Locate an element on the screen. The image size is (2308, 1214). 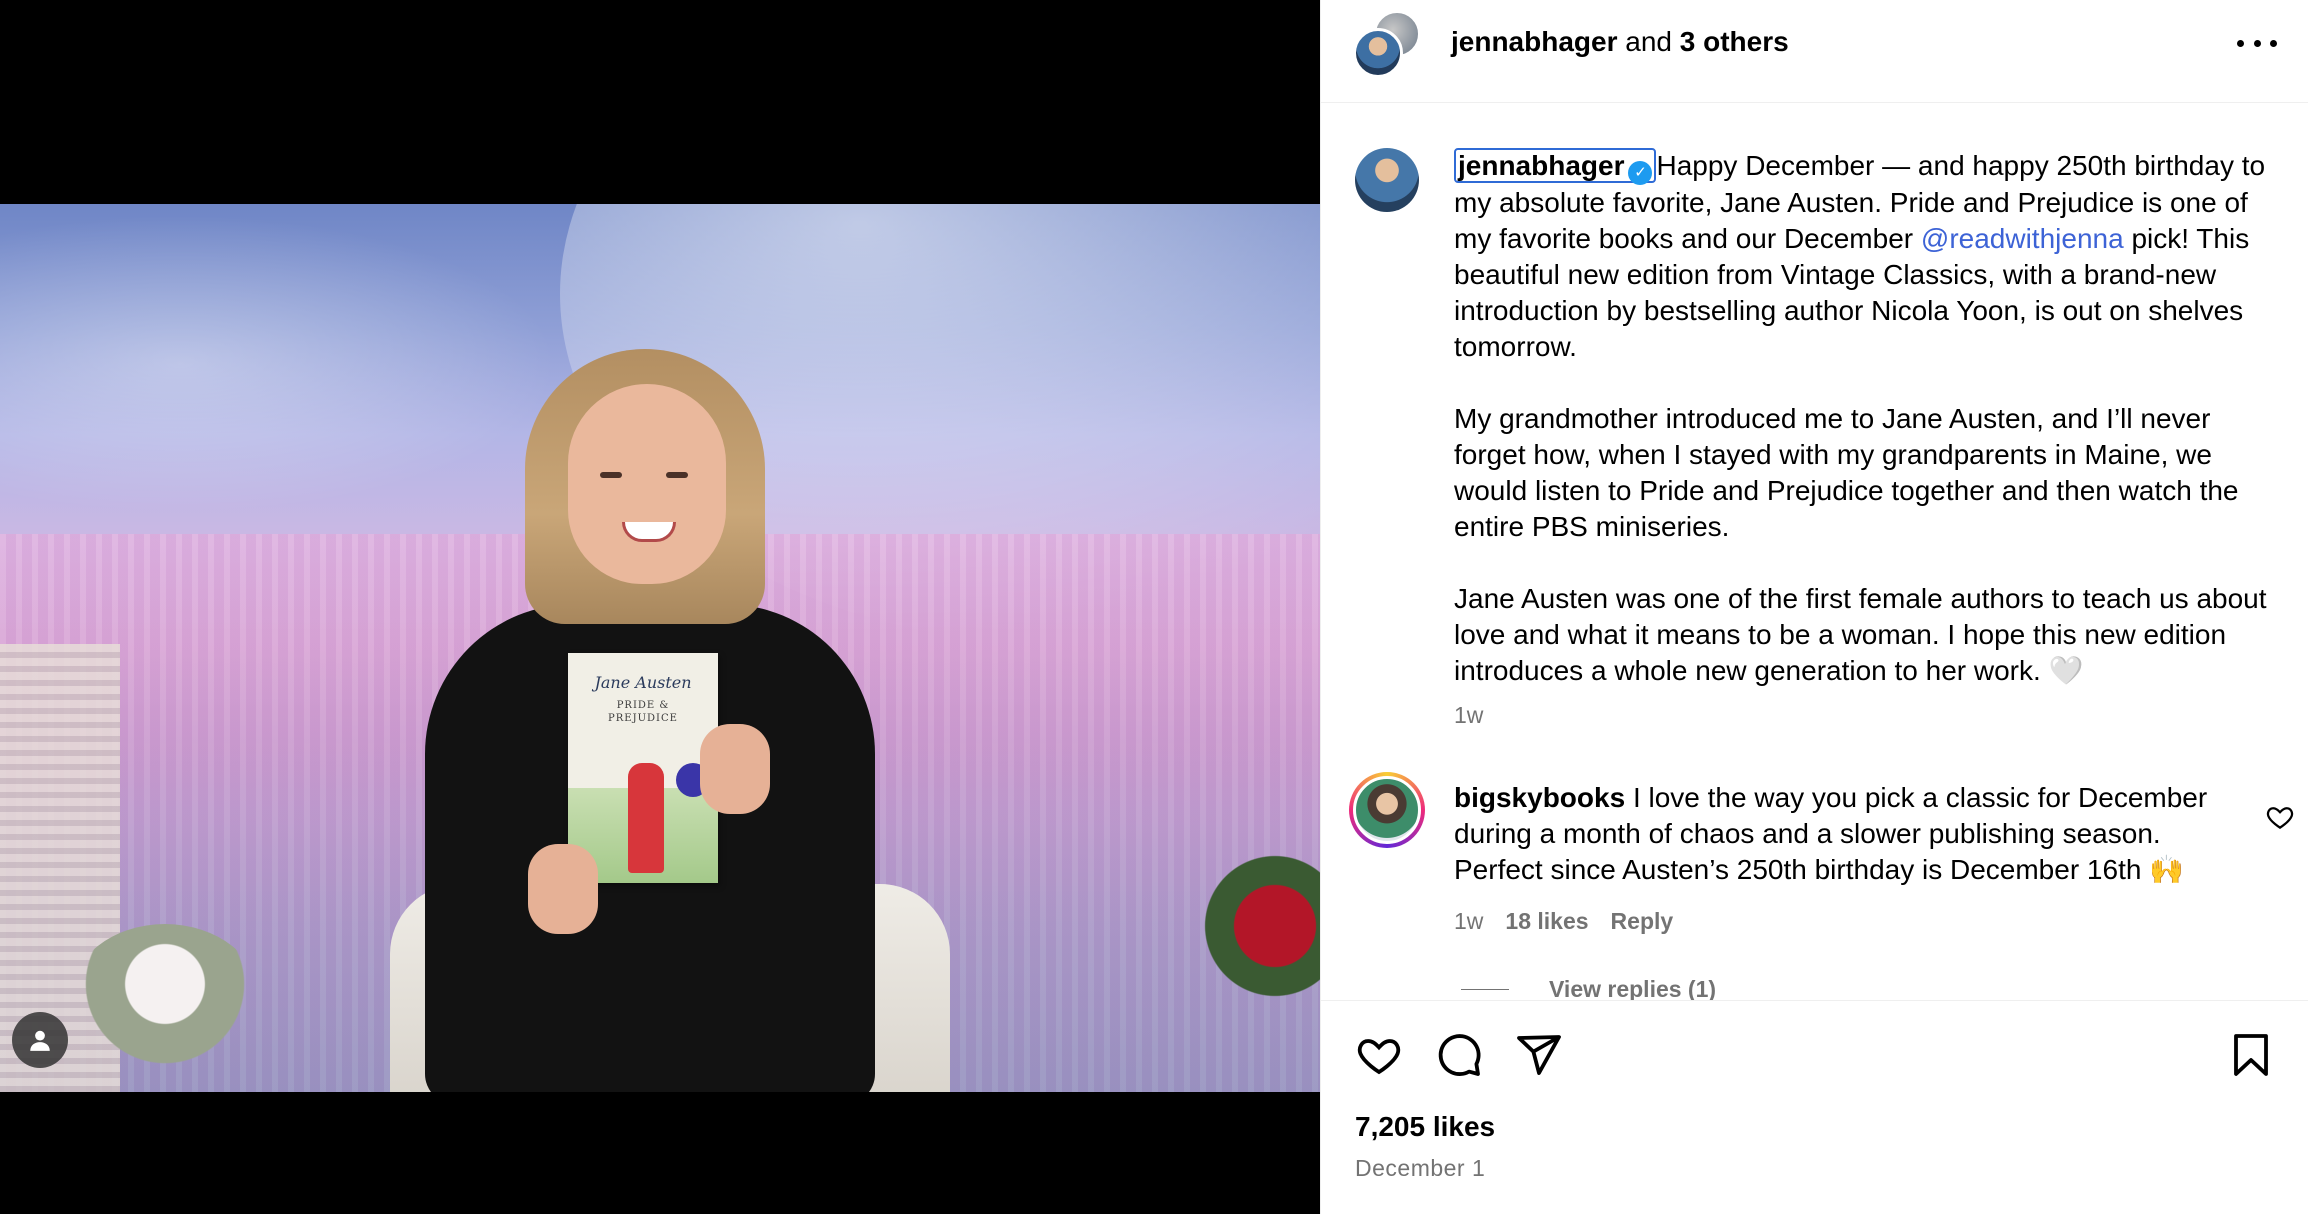
tagged-people-button is located at coordinates (40, 1040).